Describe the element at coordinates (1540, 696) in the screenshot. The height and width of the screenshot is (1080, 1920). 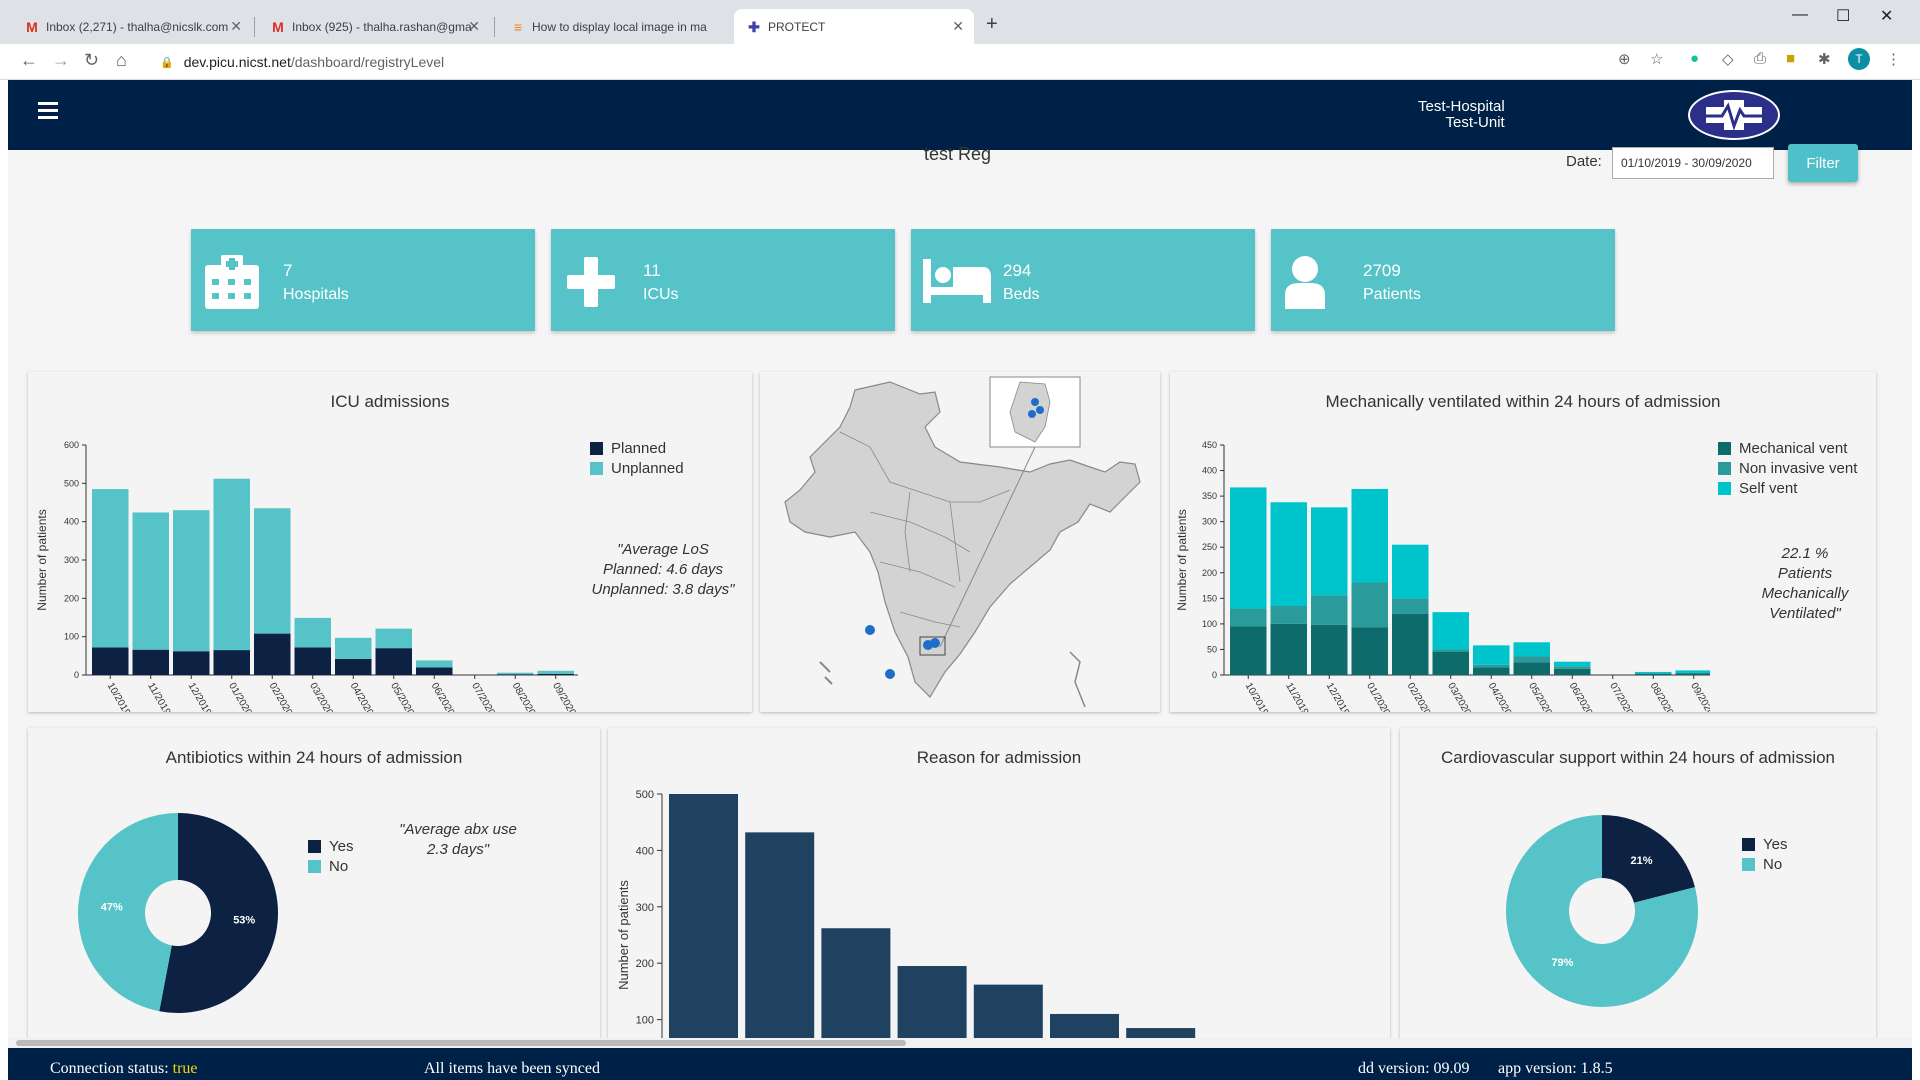
I see `x-tick-label: 05/2020` at that location.